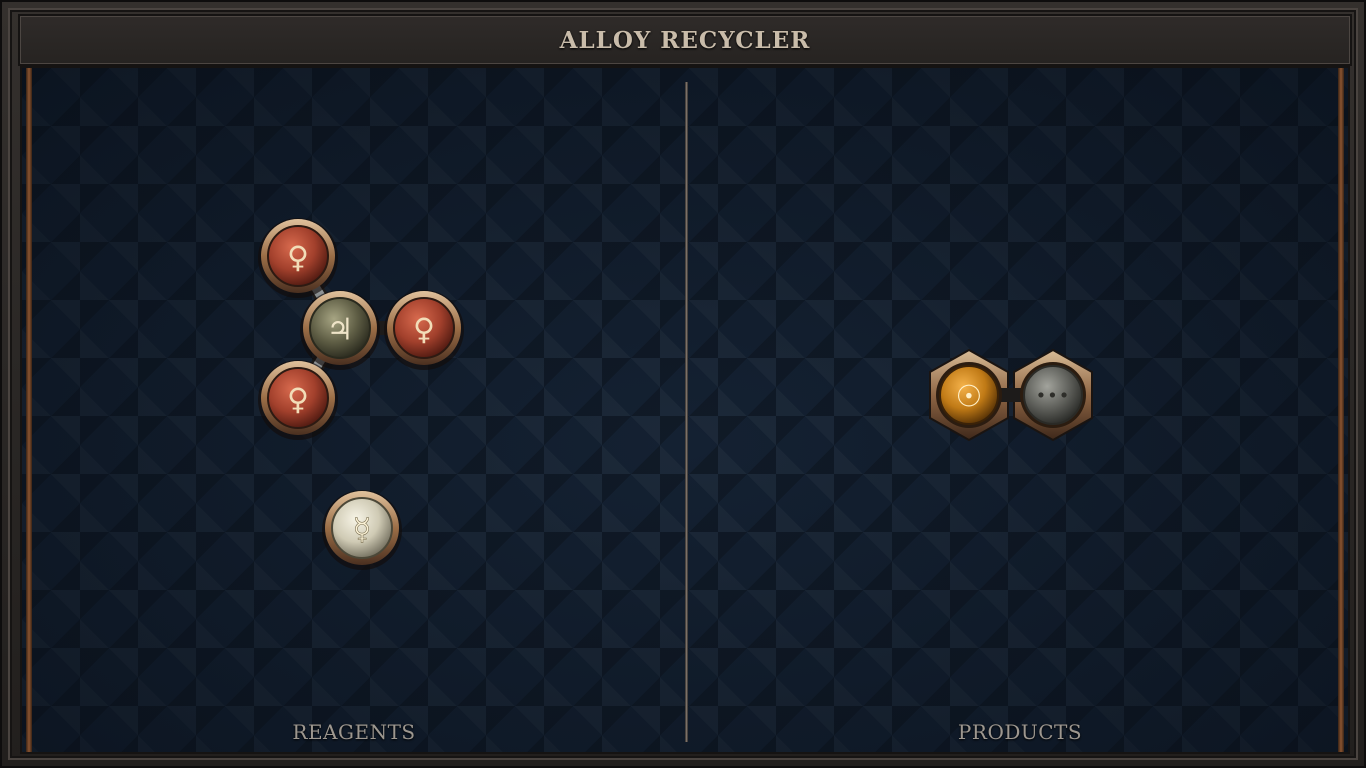 The image size is (1366, 768). I want to click on title-bar: ALLOY RECYCLER, so click(685, 40).